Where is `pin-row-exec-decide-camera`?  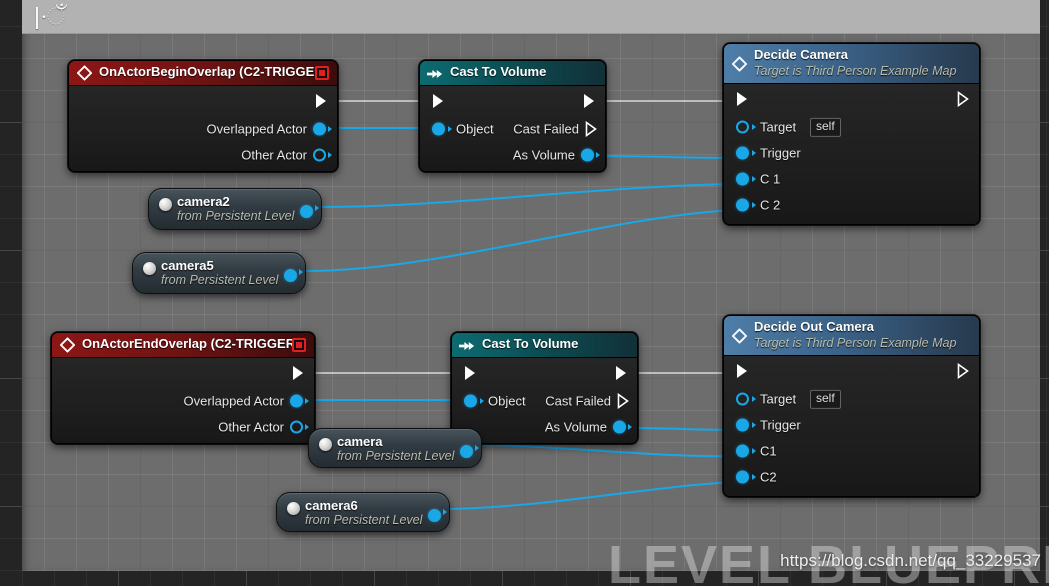 pin-row-exec-decide-camera is located at coordinates (851, 99).